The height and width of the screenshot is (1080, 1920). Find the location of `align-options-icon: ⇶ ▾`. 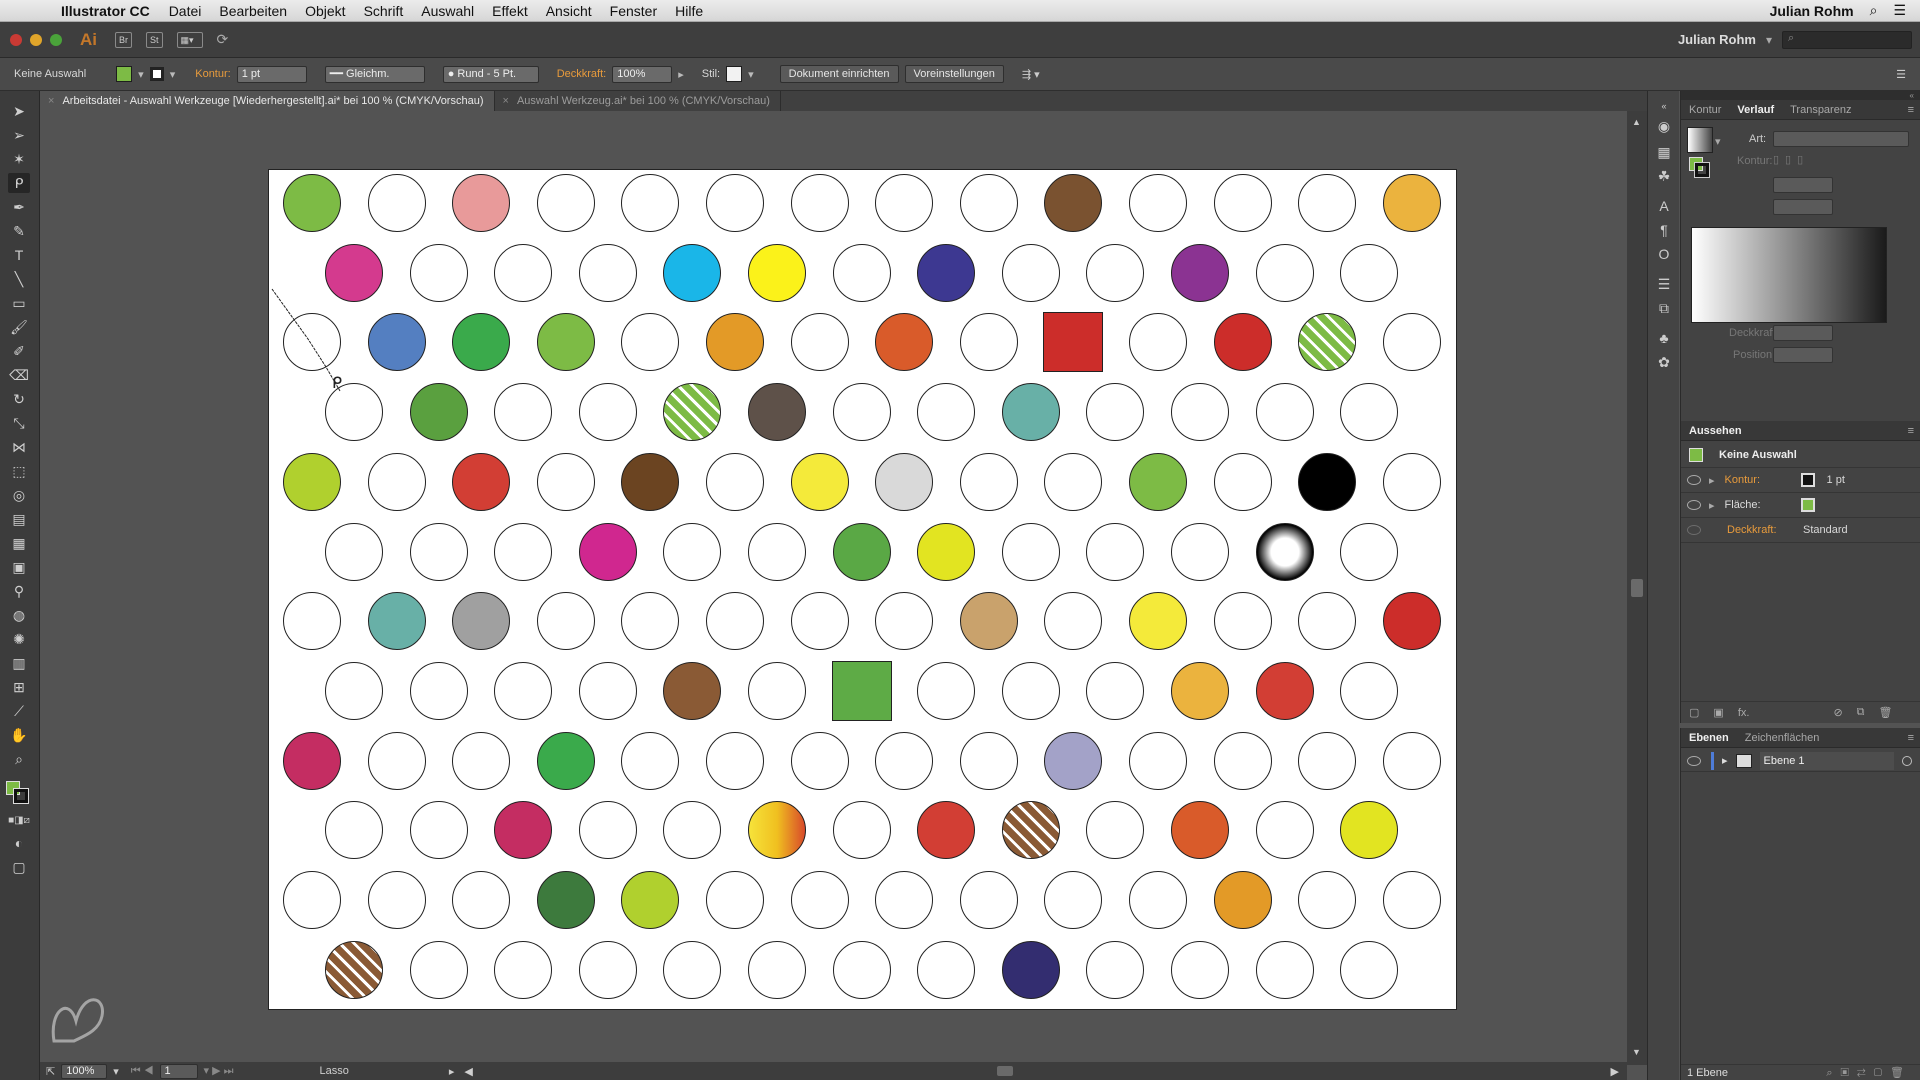

align-options-icon: ⇶ ▾ is located at coordinates (1031, 74).